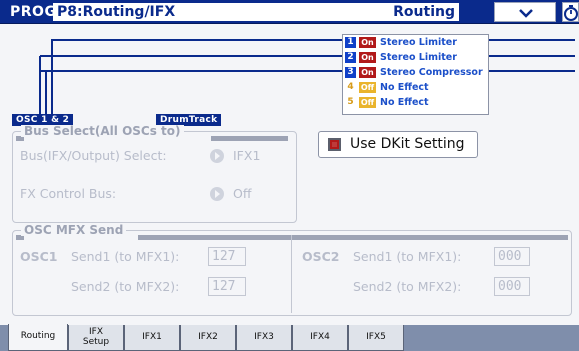  I want to click on osc1-send2-value: 127, so click(227, 286).